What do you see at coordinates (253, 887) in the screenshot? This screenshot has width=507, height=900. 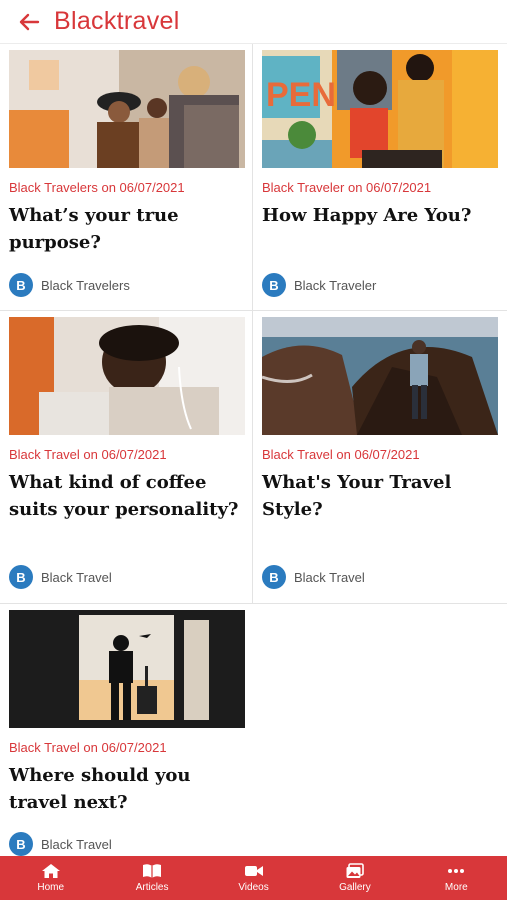 I see `nav-label: Videos` at bounding box center [253, 887].